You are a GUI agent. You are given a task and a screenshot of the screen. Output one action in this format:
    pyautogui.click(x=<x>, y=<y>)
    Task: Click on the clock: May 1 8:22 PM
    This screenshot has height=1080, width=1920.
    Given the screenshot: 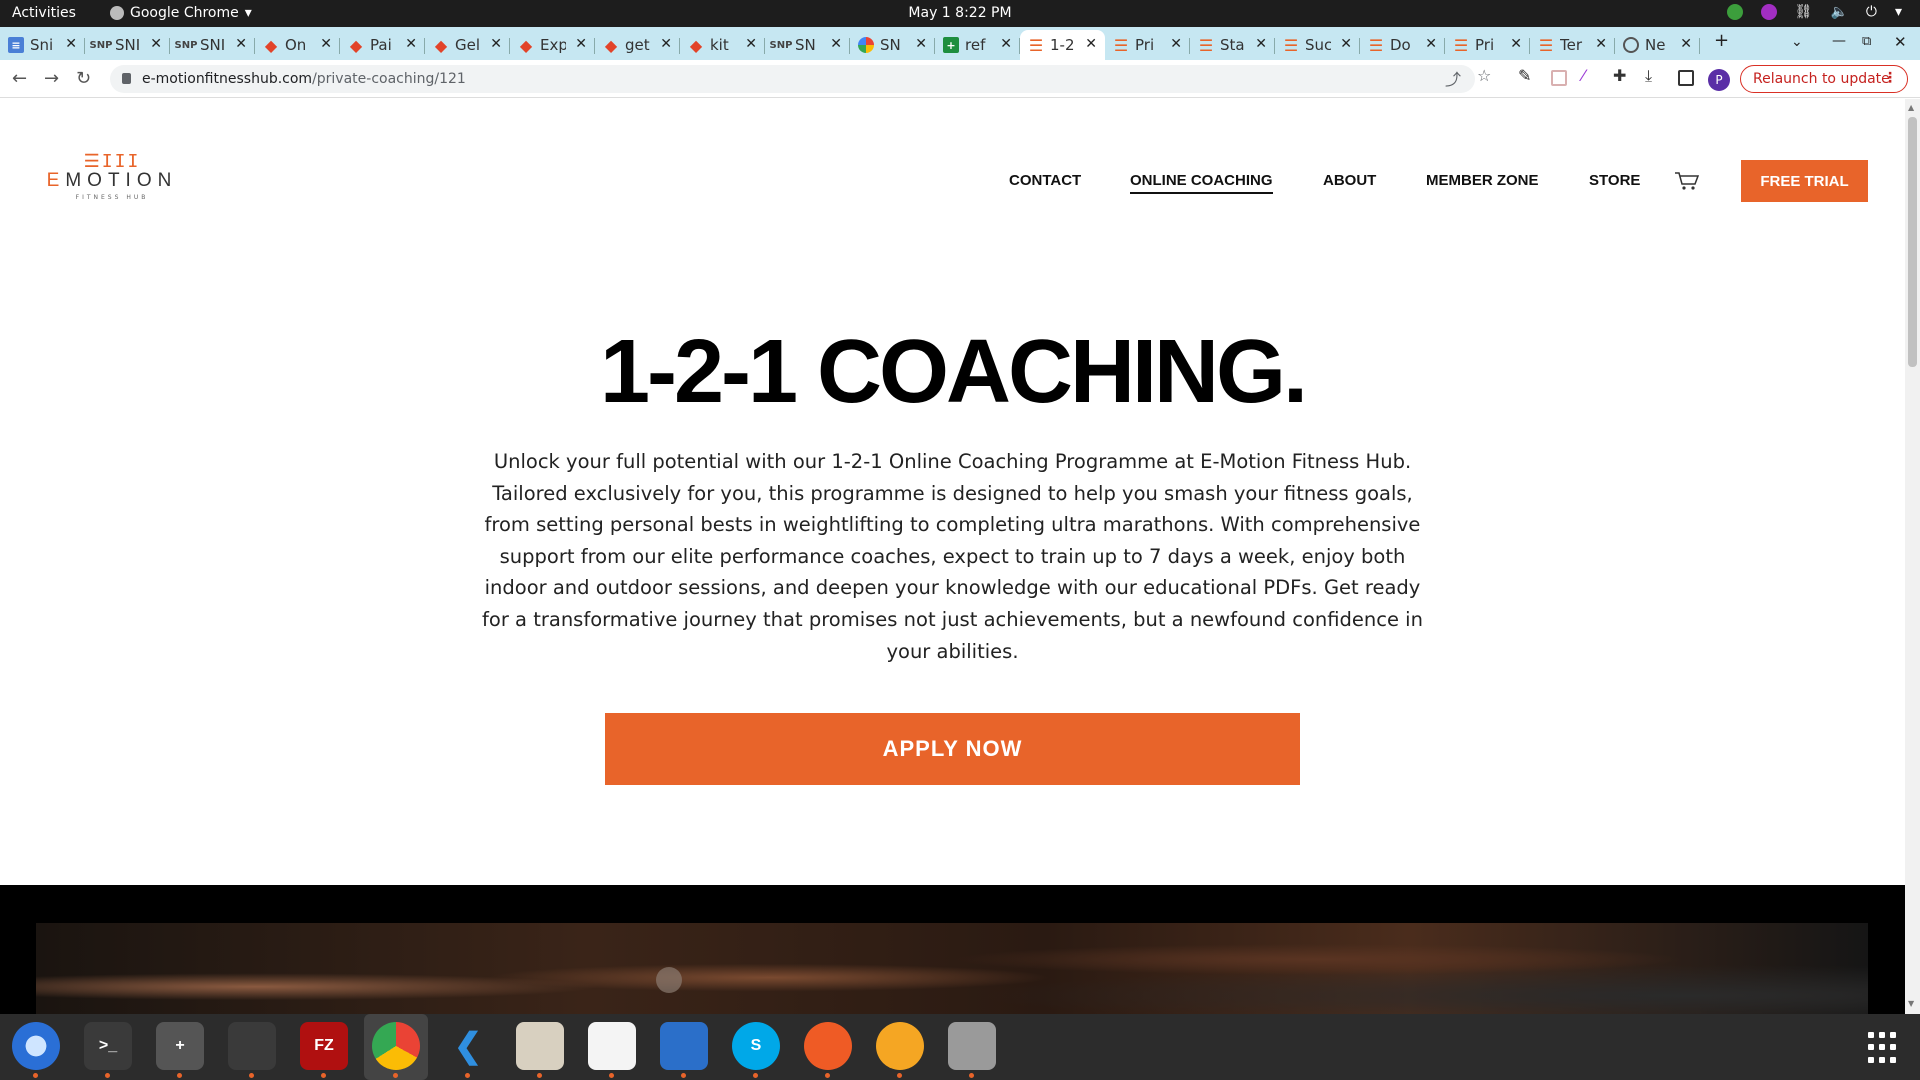 What is the action you would take?
    pyautogui.click(x=960, y=13)
    